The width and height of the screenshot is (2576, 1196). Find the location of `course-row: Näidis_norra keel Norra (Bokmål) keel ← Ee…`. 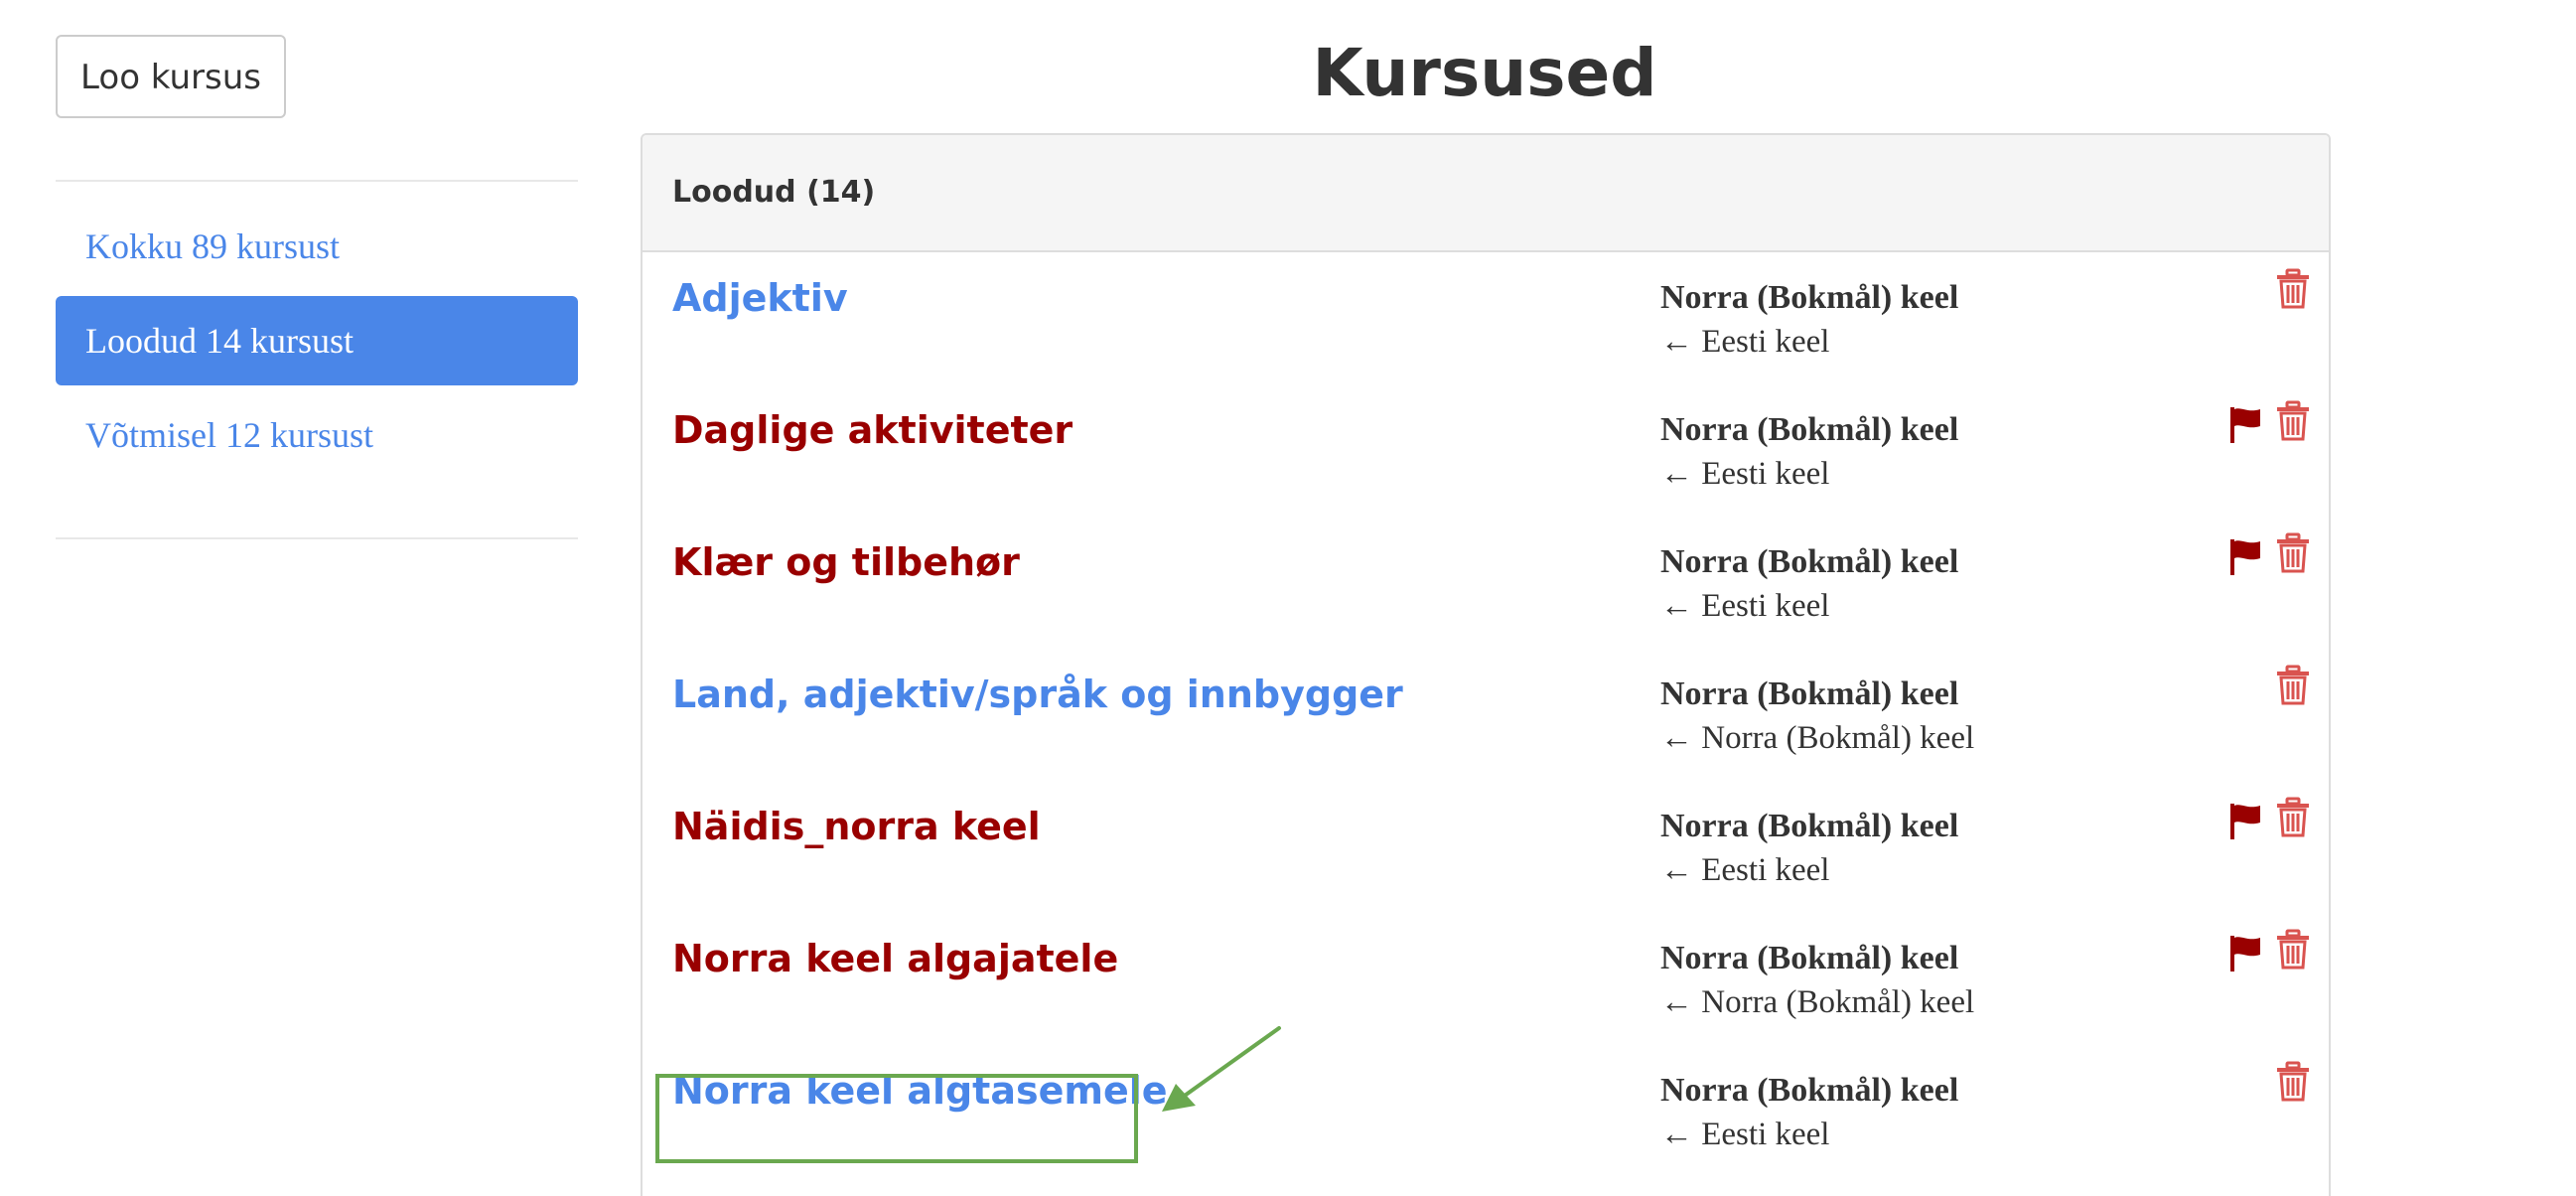

course-row: Näidis_norra keel Norra (Bokmål) keel ← Ee… is located at coordinates (1486, 847).